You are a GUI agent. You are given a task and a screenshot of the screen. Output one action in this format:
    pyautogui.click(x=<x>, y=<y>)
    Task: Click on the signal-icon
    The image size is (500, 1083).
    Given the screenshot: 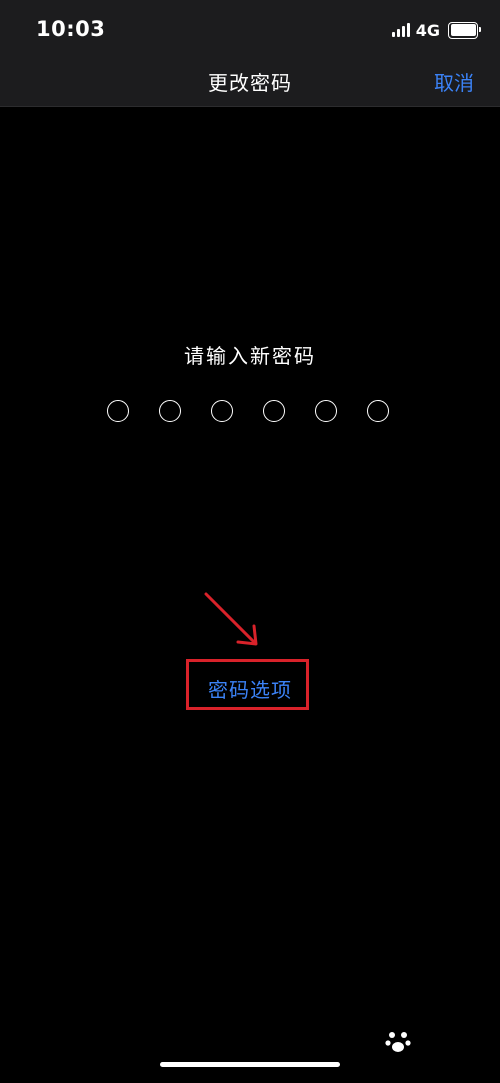 What is the action you would take?
    pyautogui.click(x=400, y=30)
    